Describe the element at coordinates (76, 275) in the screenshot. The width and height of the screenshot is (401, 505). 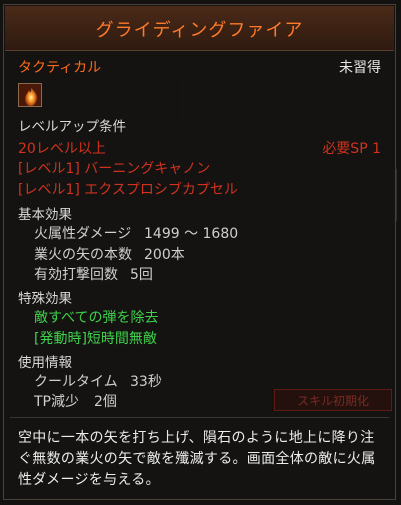
I see `stat-label: 有効打撃回数` at that location.